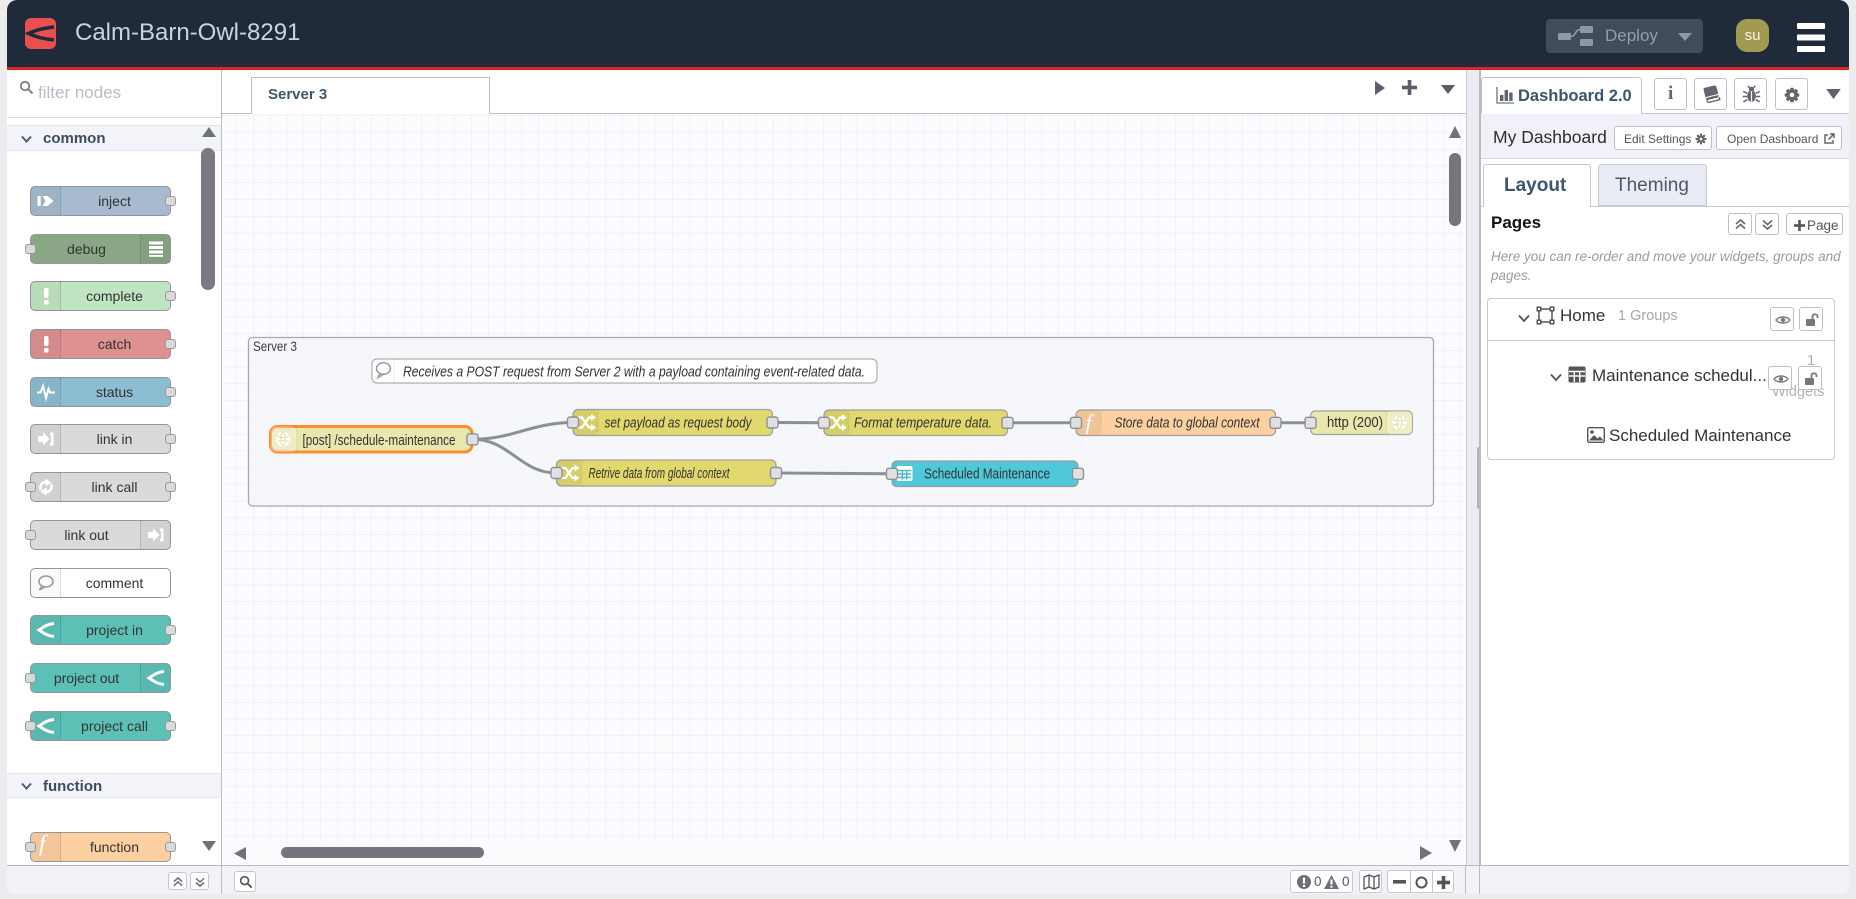  What do you see at coordinates (1188, 423) in the screenshot?
I see `svg-text: Store data to global context` at bounding box center [1188, 423].